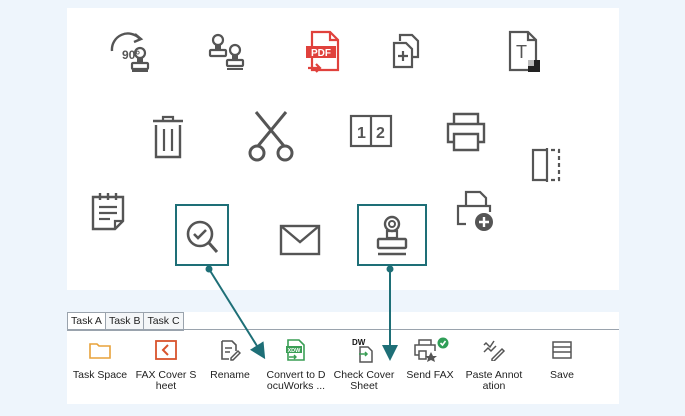 Image resolution: width=685 pixels, height=416 pixels. I want to click on folder-icon, so click(100, 350).